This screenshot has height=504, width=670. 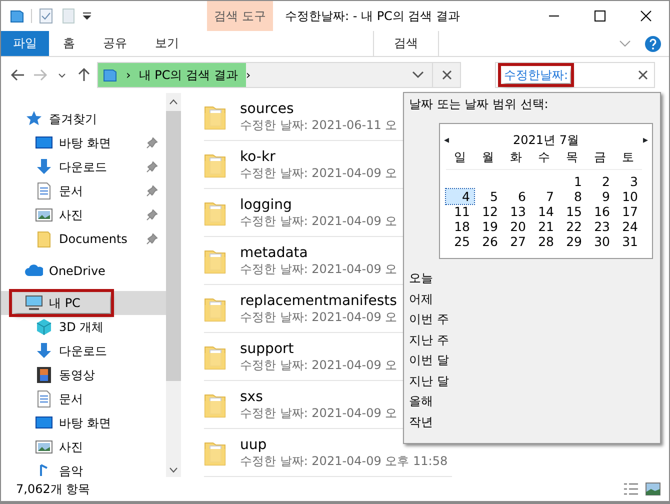 What do you see at coordinates (44, 375) in the screenshot?
I see `film-icon` at bounding box center [44, 375].